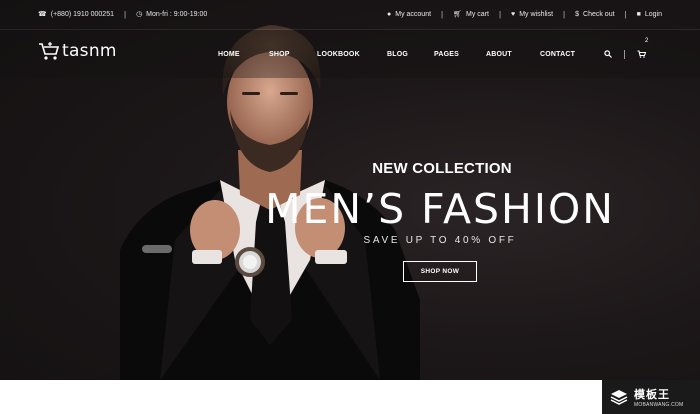  What do you see at coordinates (42, 14) in the screenshot?
I see `phone-icon: ☎` at bounding box center [42, 14].